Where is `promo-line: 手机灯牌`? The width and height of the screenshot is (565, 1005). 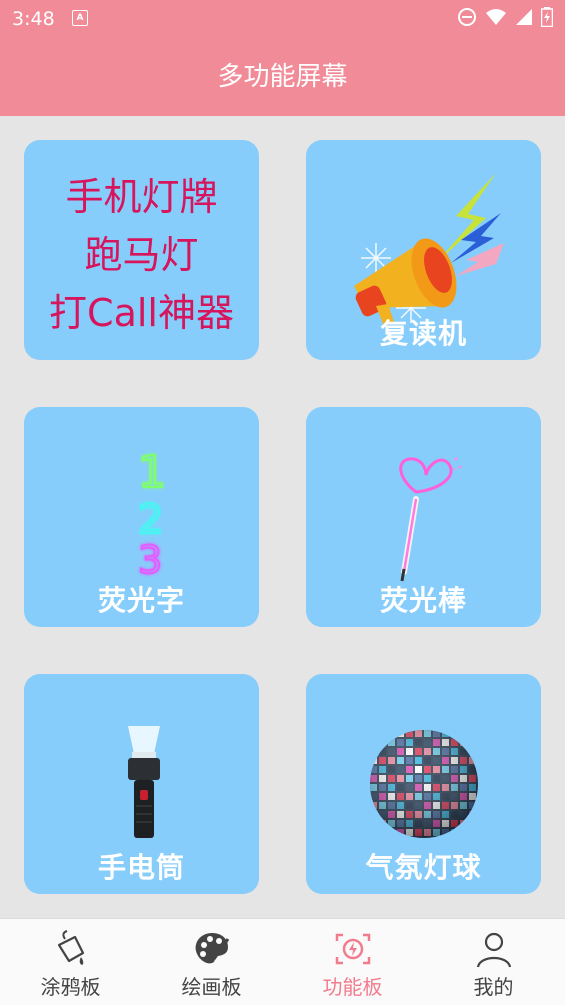 promo-line: 手机灯牌 is located at coordinates (141, 197).